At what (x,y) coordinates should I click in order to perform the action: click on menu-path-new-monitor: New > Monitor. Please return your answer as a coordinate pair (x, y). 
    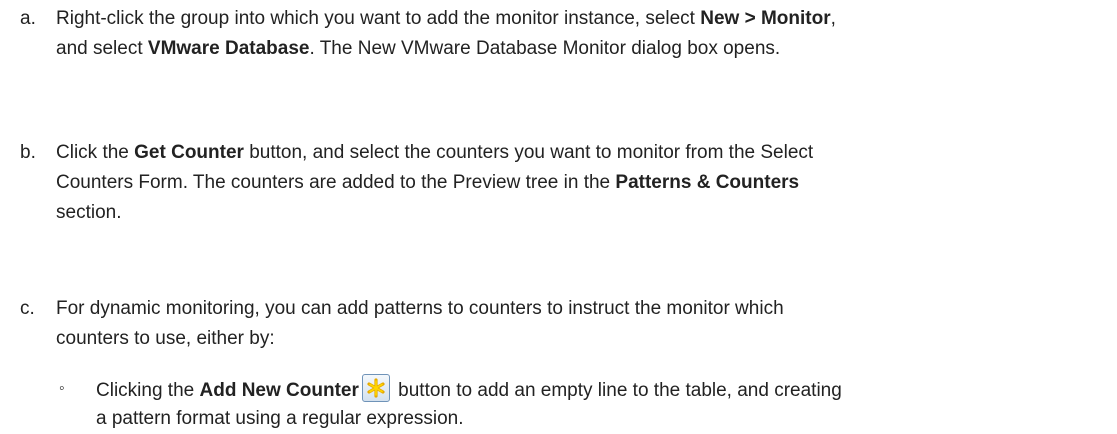
    Looking at the image, I should click on (765, 18).